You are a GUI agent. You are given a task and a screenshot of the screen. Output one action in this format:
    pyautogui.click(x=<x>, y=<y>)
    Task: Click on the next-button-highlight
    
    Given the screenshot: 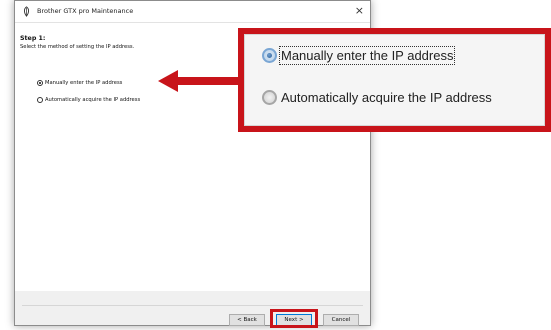 What is the action you would take?
    pyautogui.click(x=294, y=318)
    